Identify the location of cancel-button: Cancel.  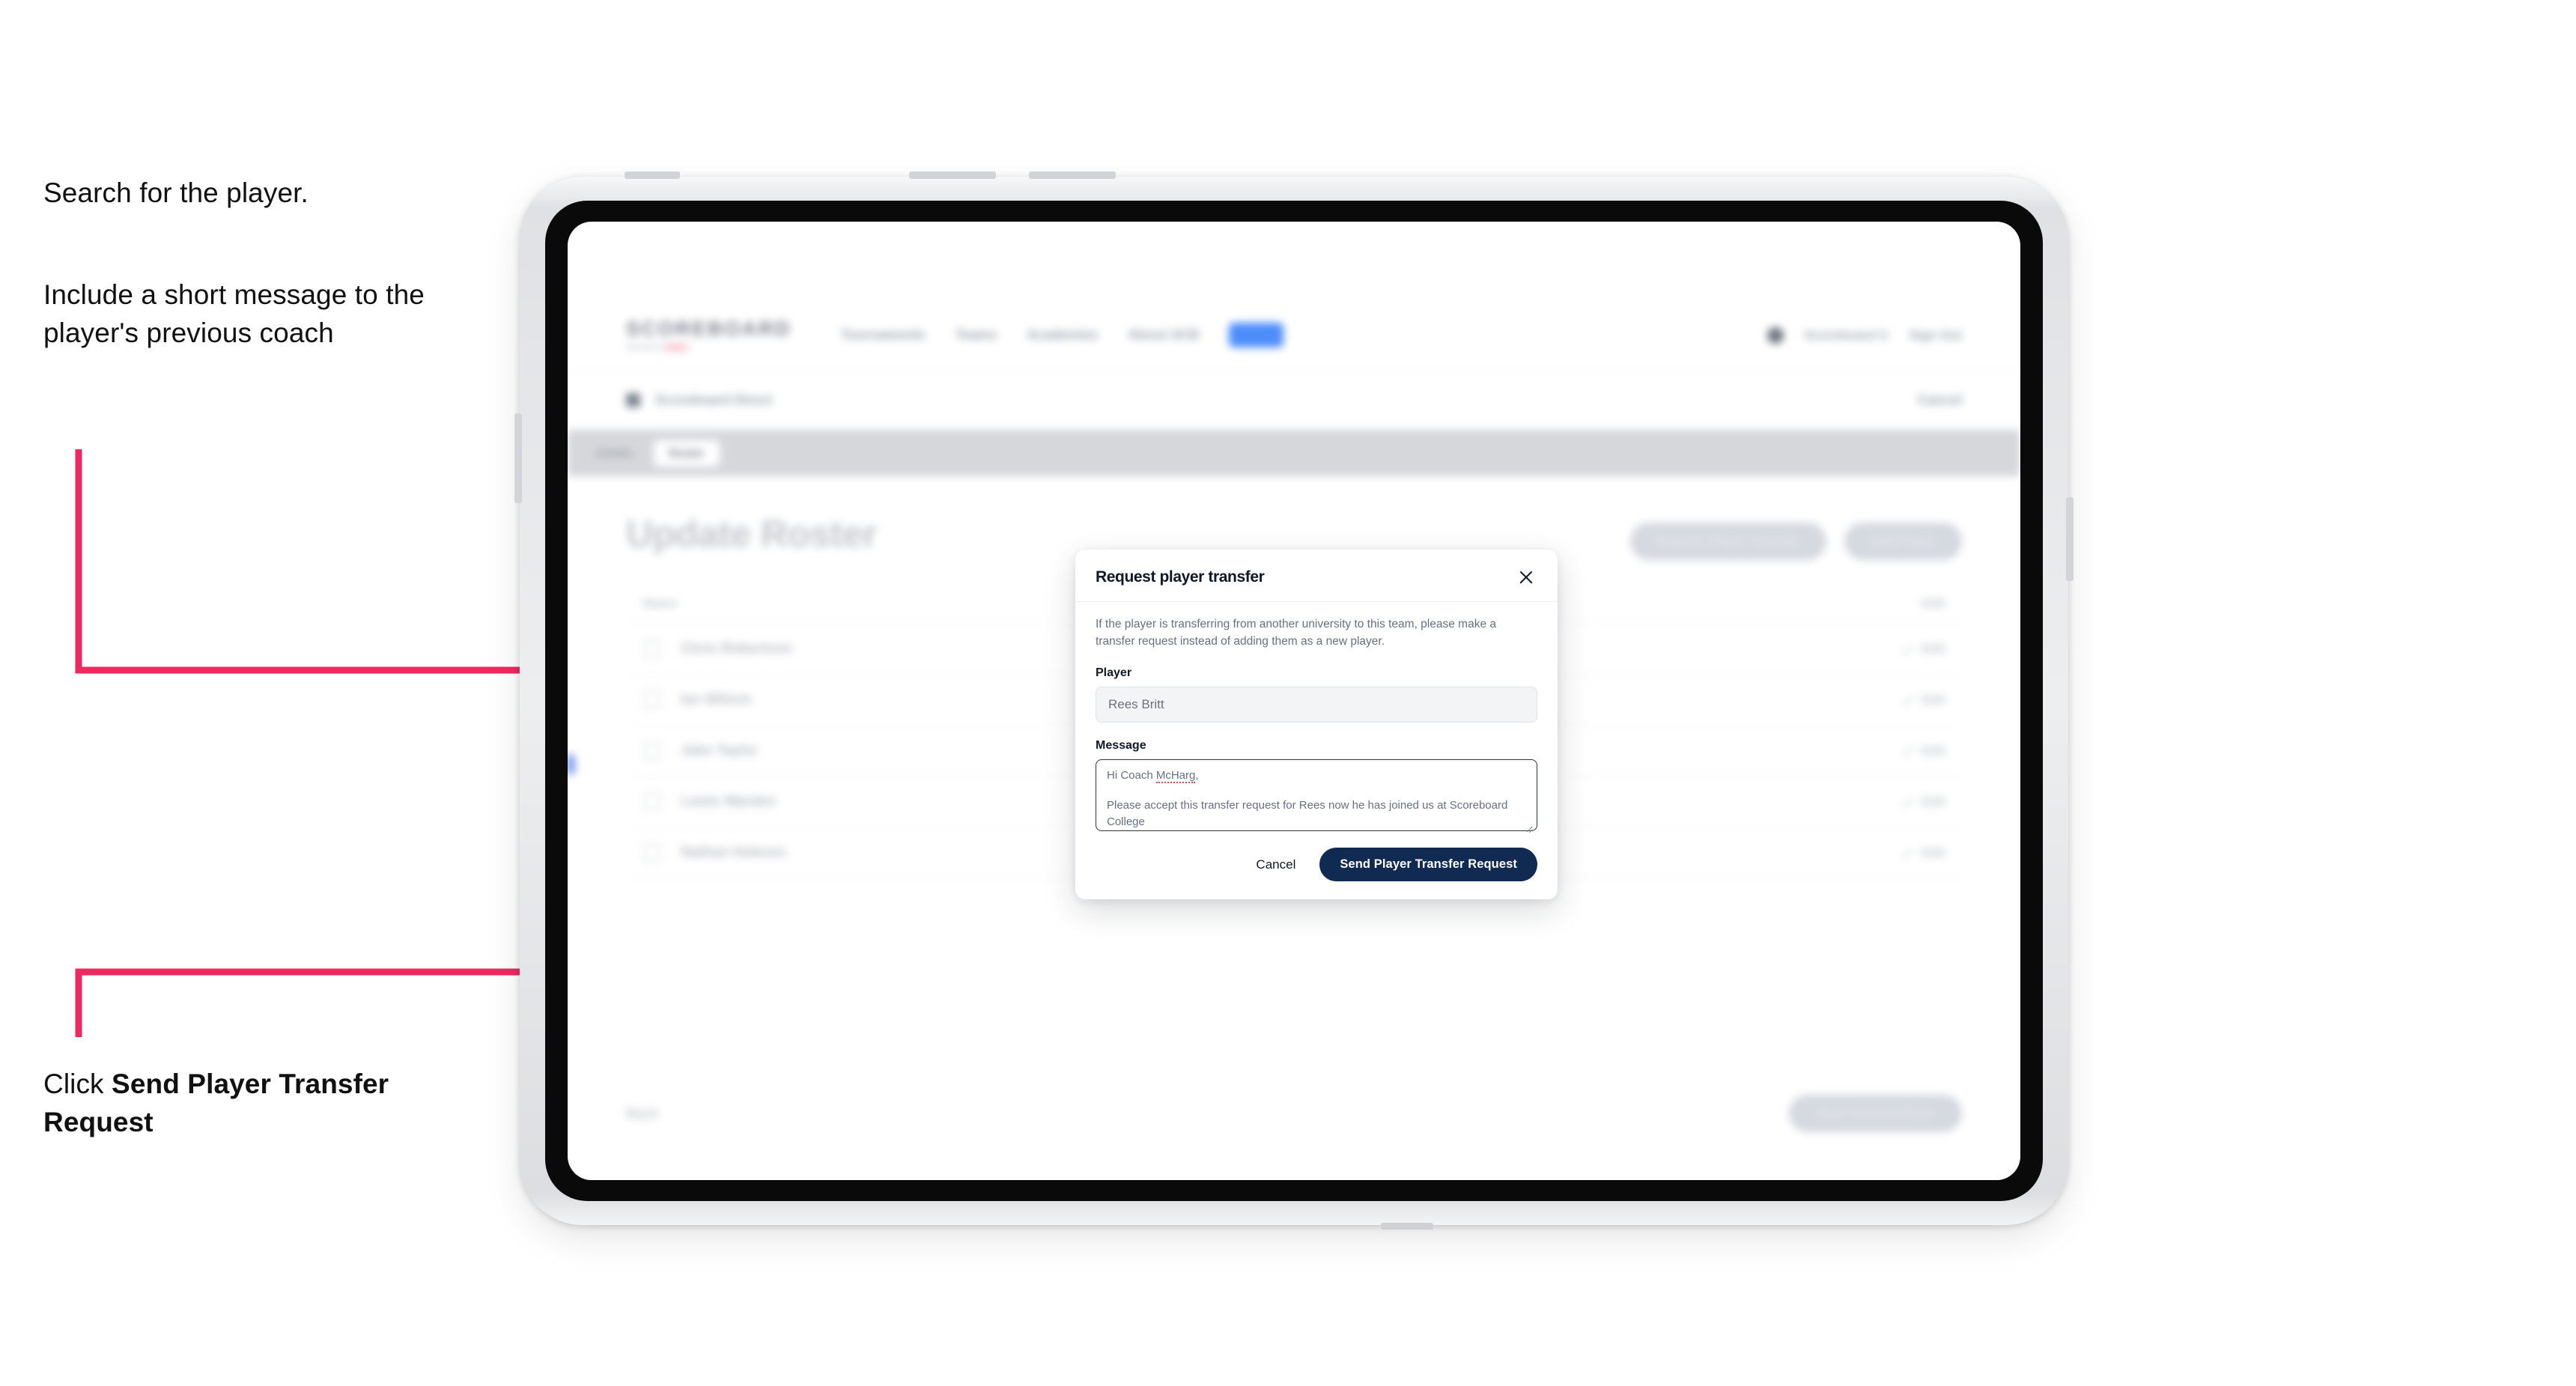
(1275, 864).